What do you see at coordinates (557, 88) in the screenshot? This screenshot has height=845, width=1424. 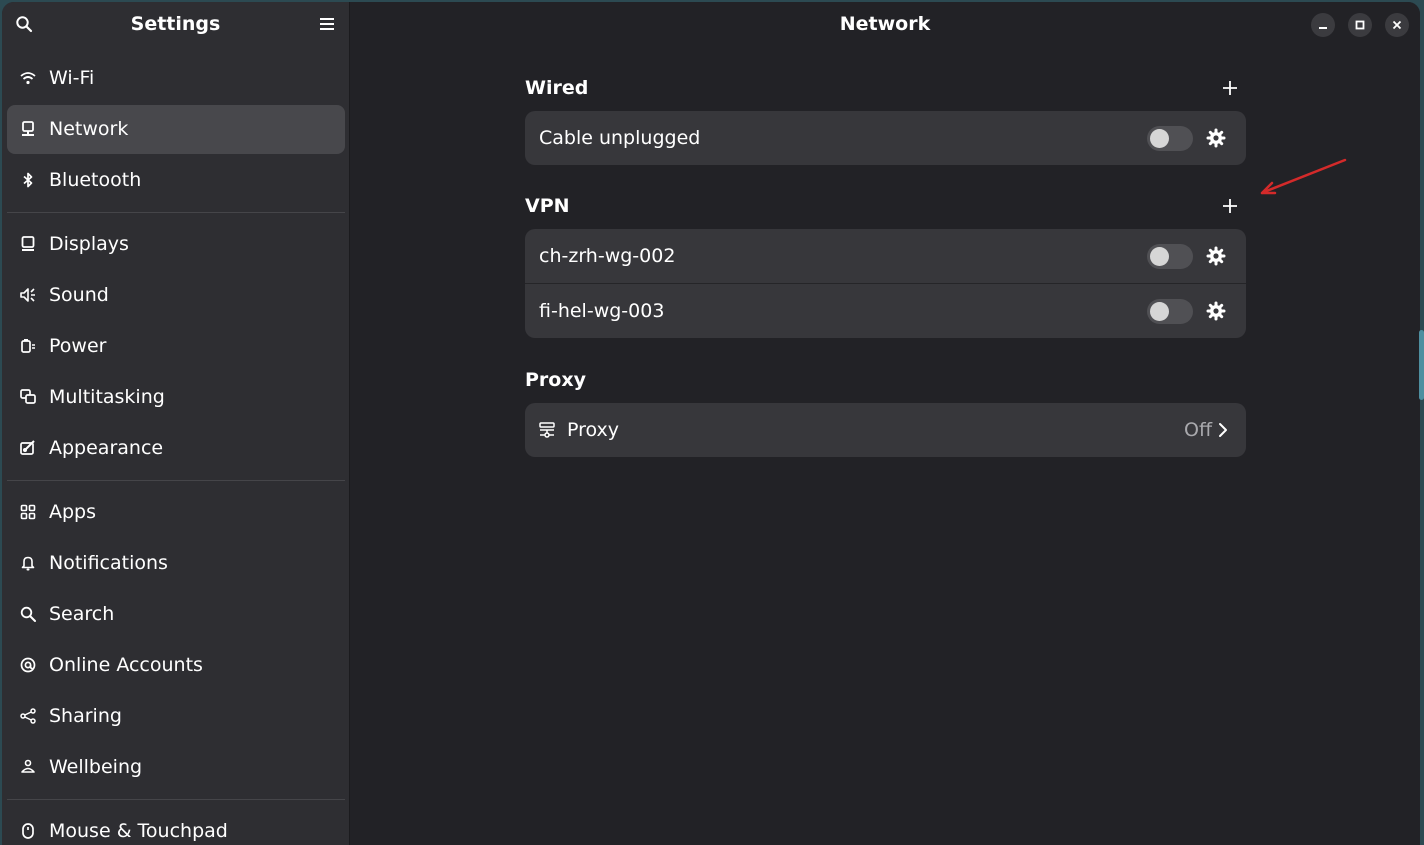 I see `wired-section-title: Wired` at bounding box center [557, 88].